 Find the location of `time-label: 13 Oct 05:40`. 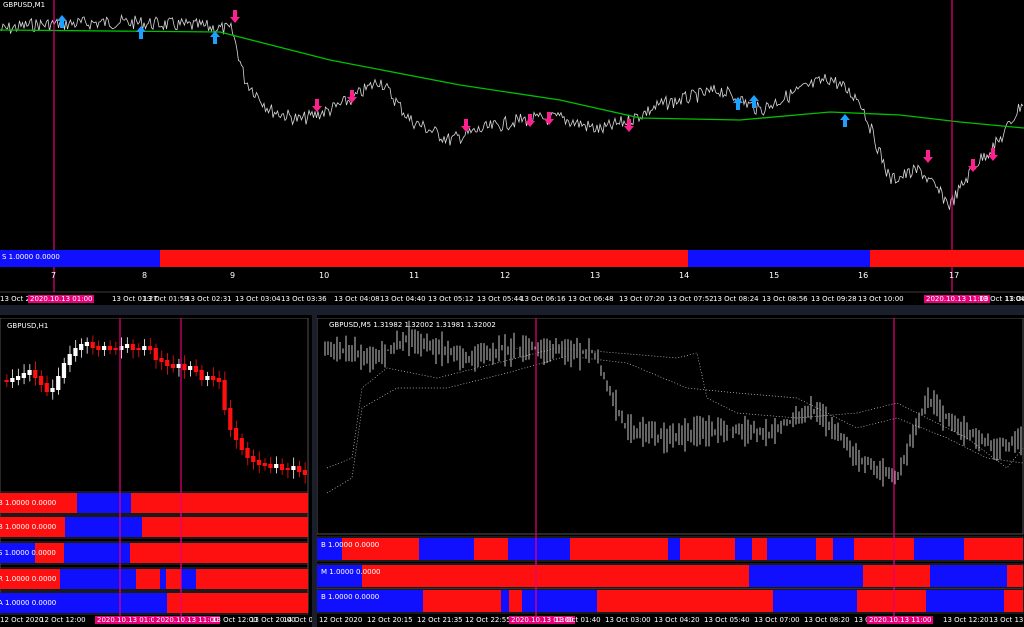

time-label: 13 Oct 05:40 is located at coordinates (727, 620).